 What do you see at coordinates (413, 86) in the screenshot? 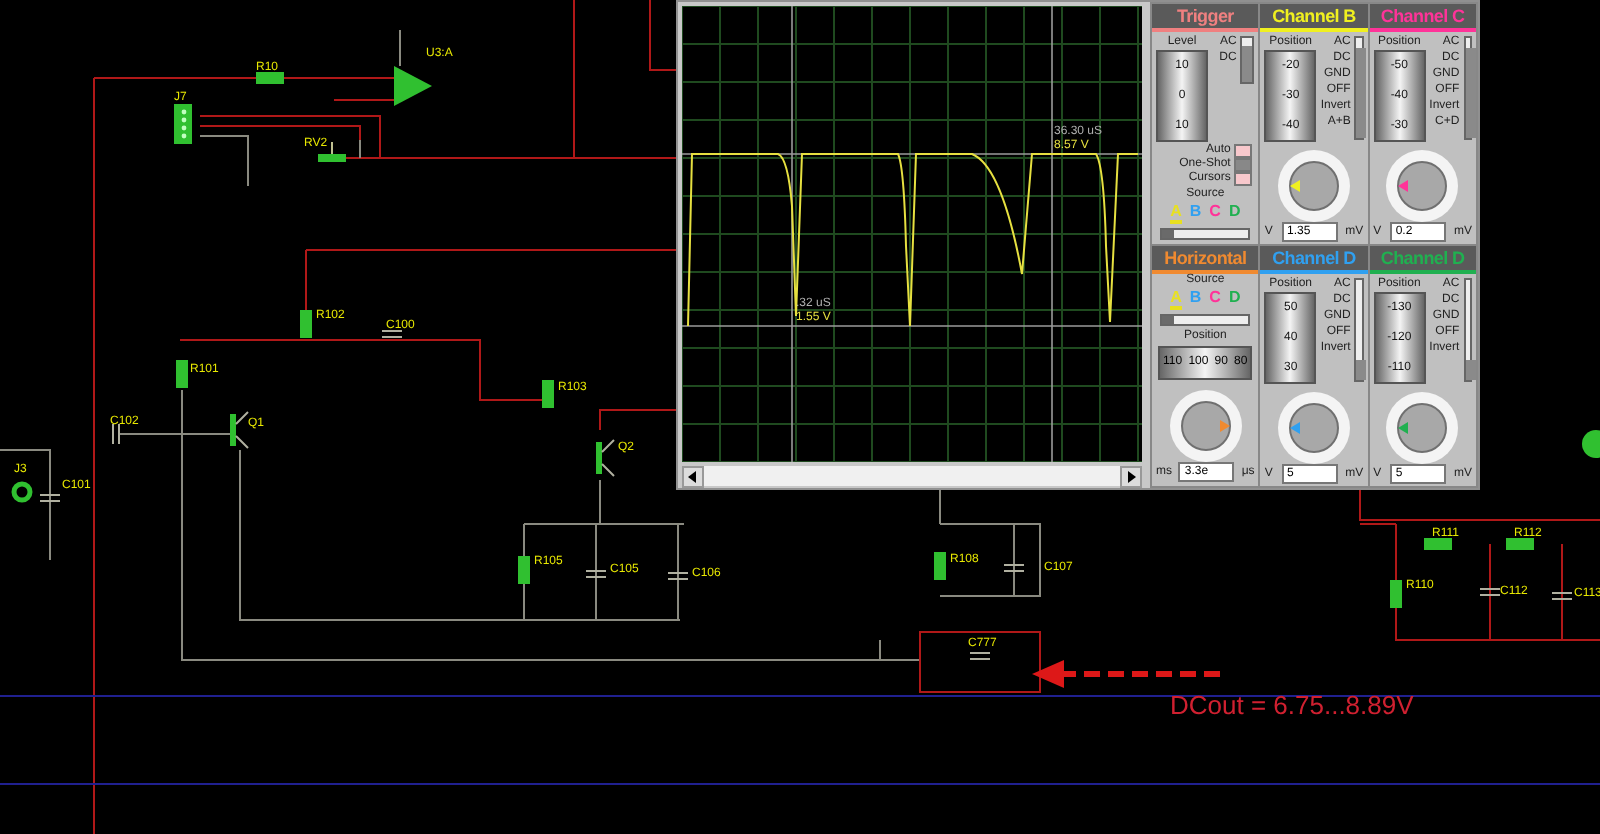
I see `op-amp-icon` at bounding box center [413, 86].